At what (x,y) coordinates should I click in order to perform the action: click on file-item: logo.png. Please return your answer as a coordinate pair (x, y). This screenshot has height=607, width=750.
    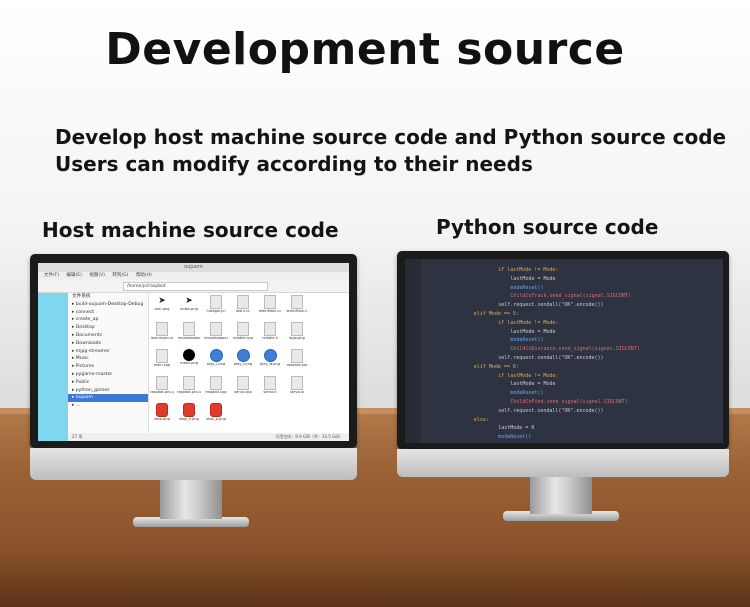
    Looking at the image, I should click on (297, 335).